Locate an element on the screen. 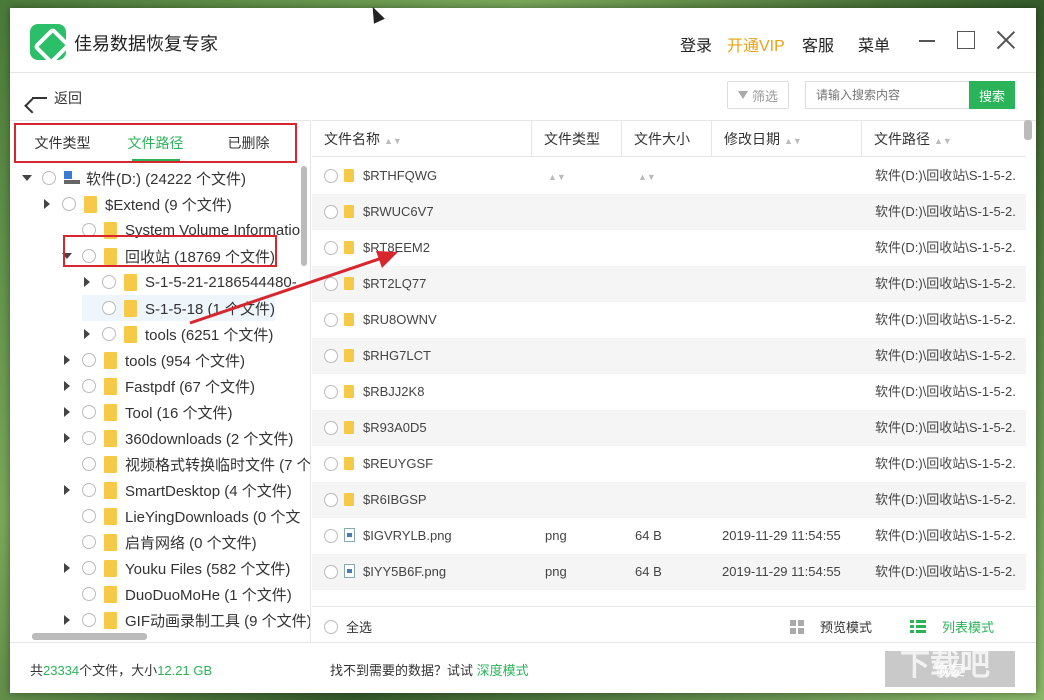 Image resolution: width=1044 pixels, height=700 pixels. table-row: $REUYGSF 软件(D:)\回收站\S-1-5-2. is located at coordinates (669, 464).